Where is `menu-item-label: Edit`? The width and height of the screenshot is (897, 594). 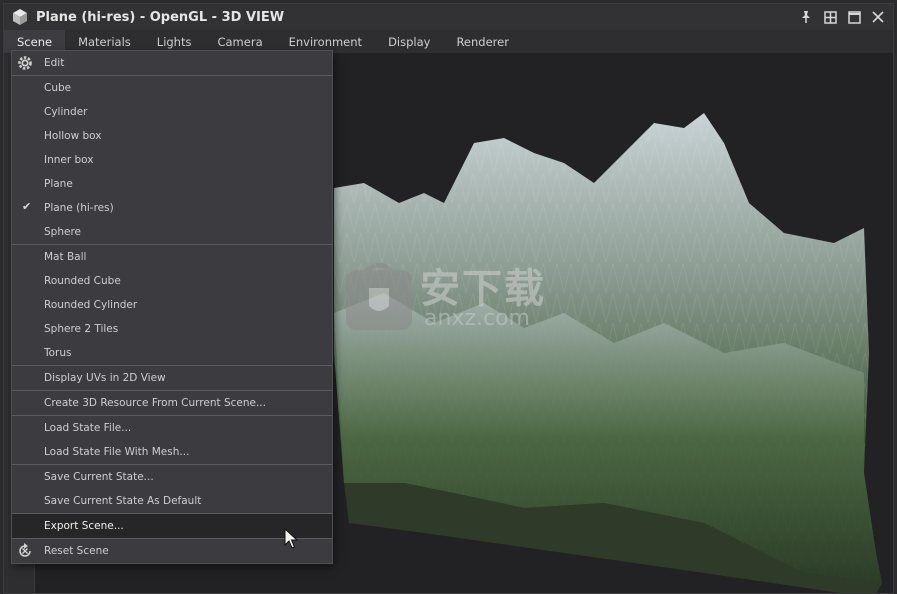 menu-item-label: Edit is located at coordinates (54, 63).